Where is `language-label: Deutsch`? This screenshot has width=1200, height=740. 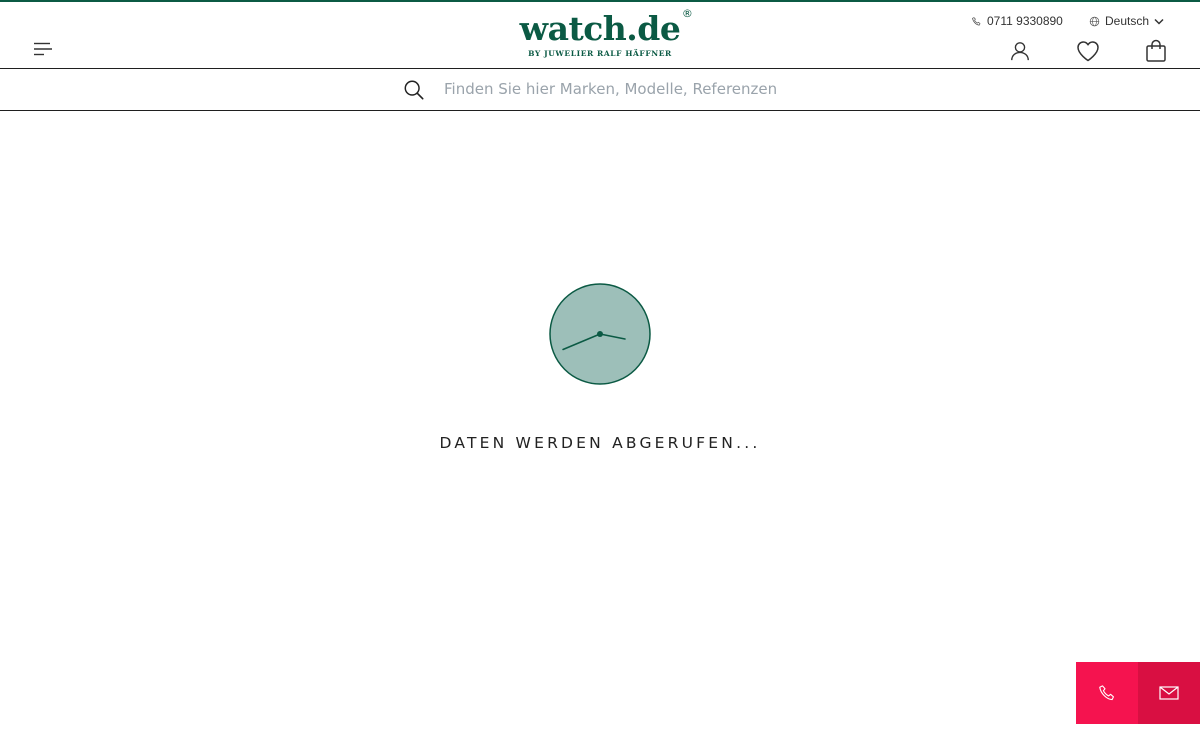 language-label: Deutsch is located at coordinates (1127, 21).